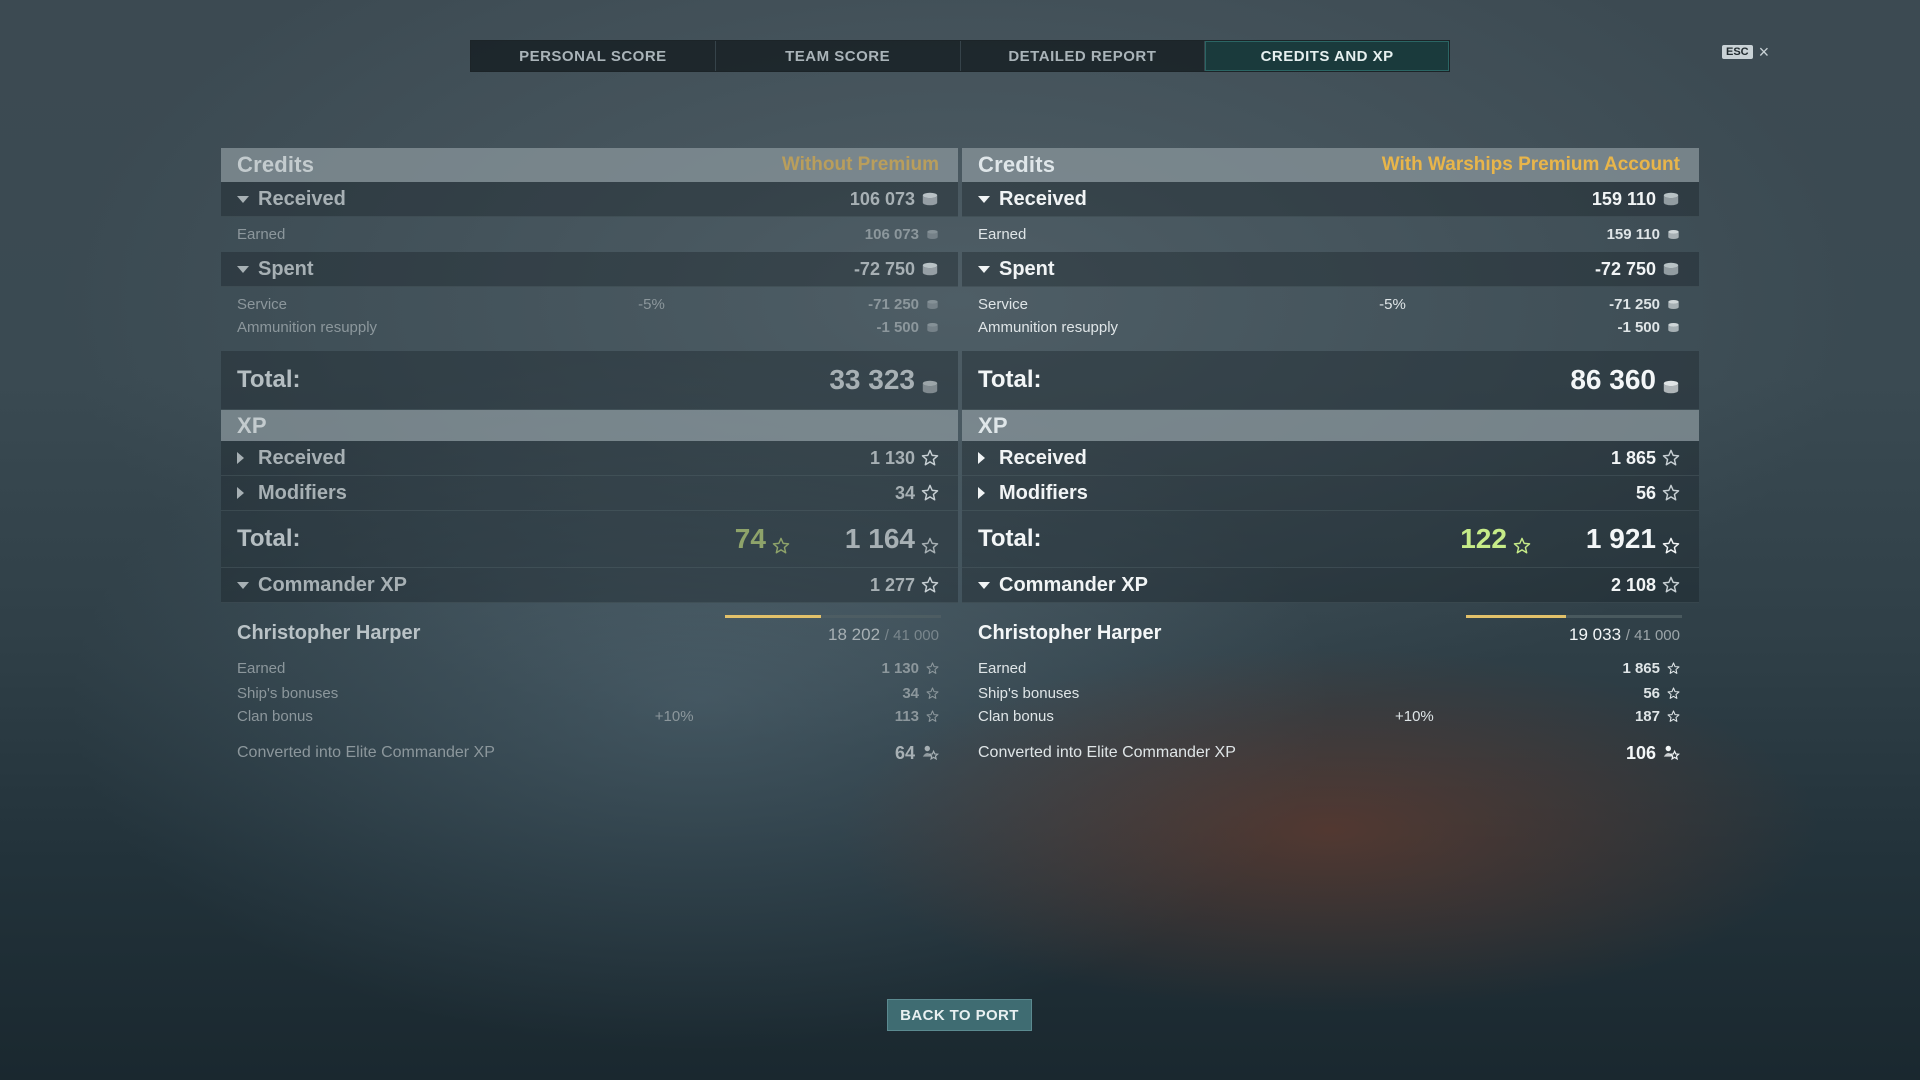 Image resolution: width=1920 pixels, height=1080 pixels. Describe the element at coordinates (1330, 753) in the screenshot. I see `elite-xp-row: Converted into Elite Commander XP 106` at that location.